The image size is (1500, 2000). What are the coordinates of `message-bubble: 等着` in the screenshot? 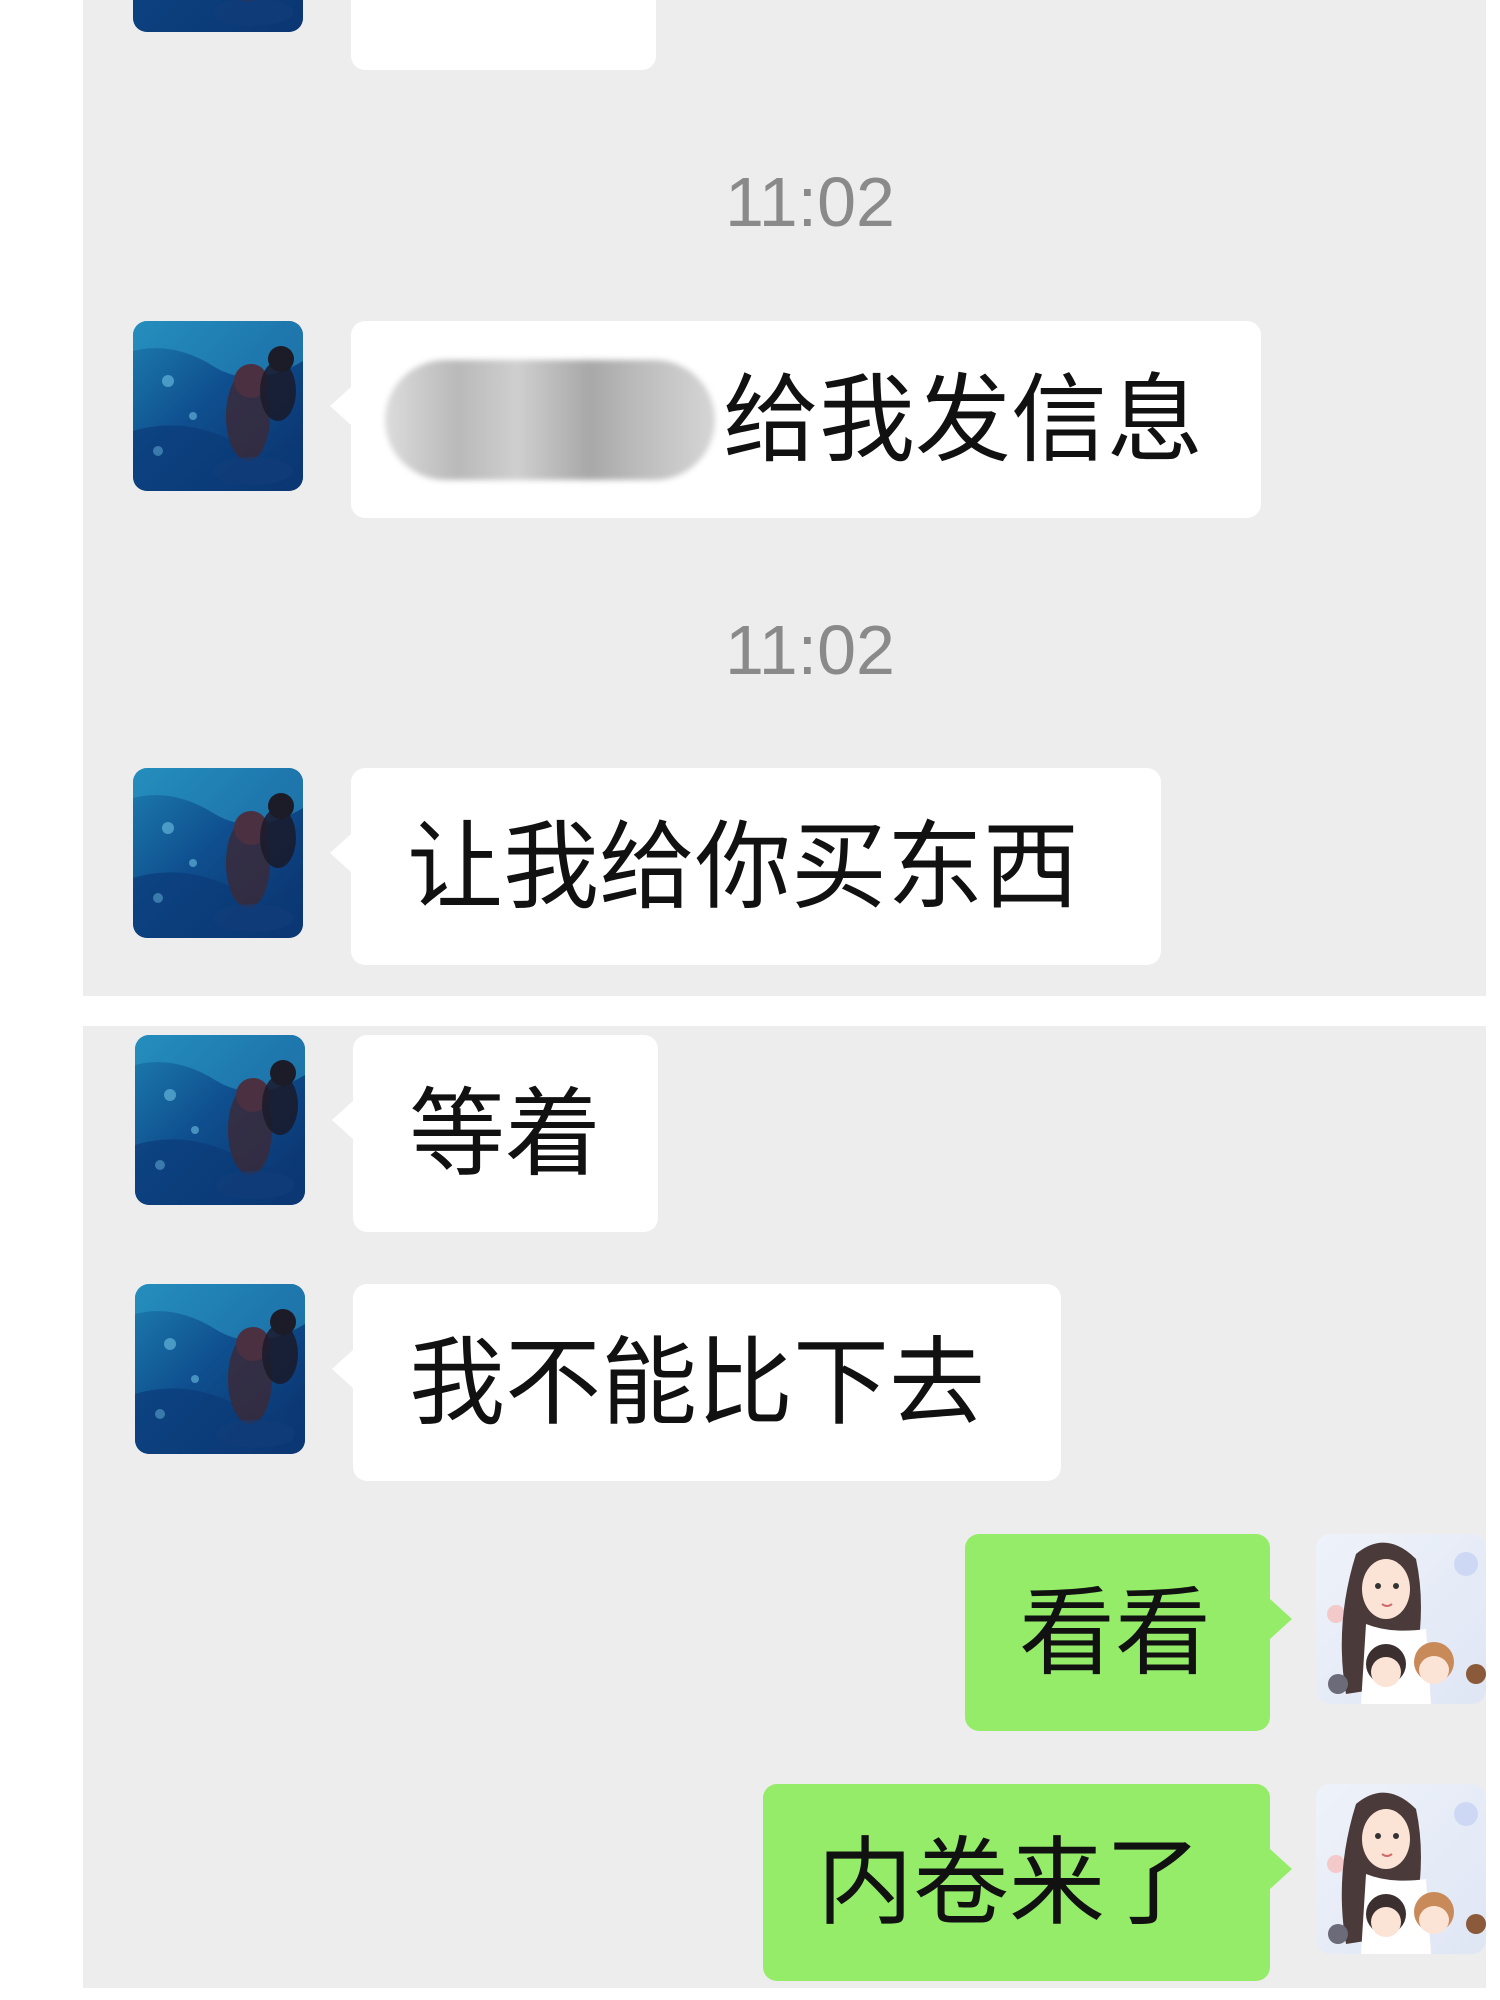 It's located at (505, 1133).